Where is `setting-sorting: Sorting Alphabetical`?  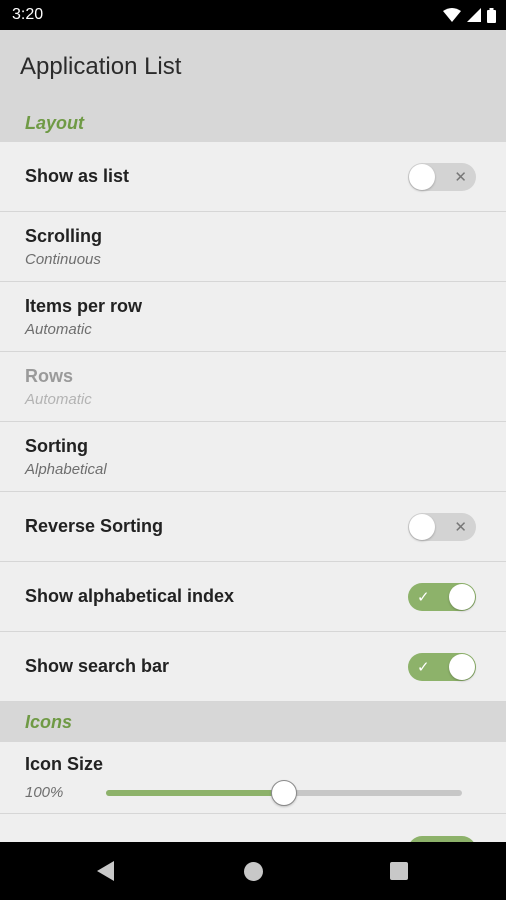 setting-sorting: Sorting Alphabetical is located at coordinates (253, 457).